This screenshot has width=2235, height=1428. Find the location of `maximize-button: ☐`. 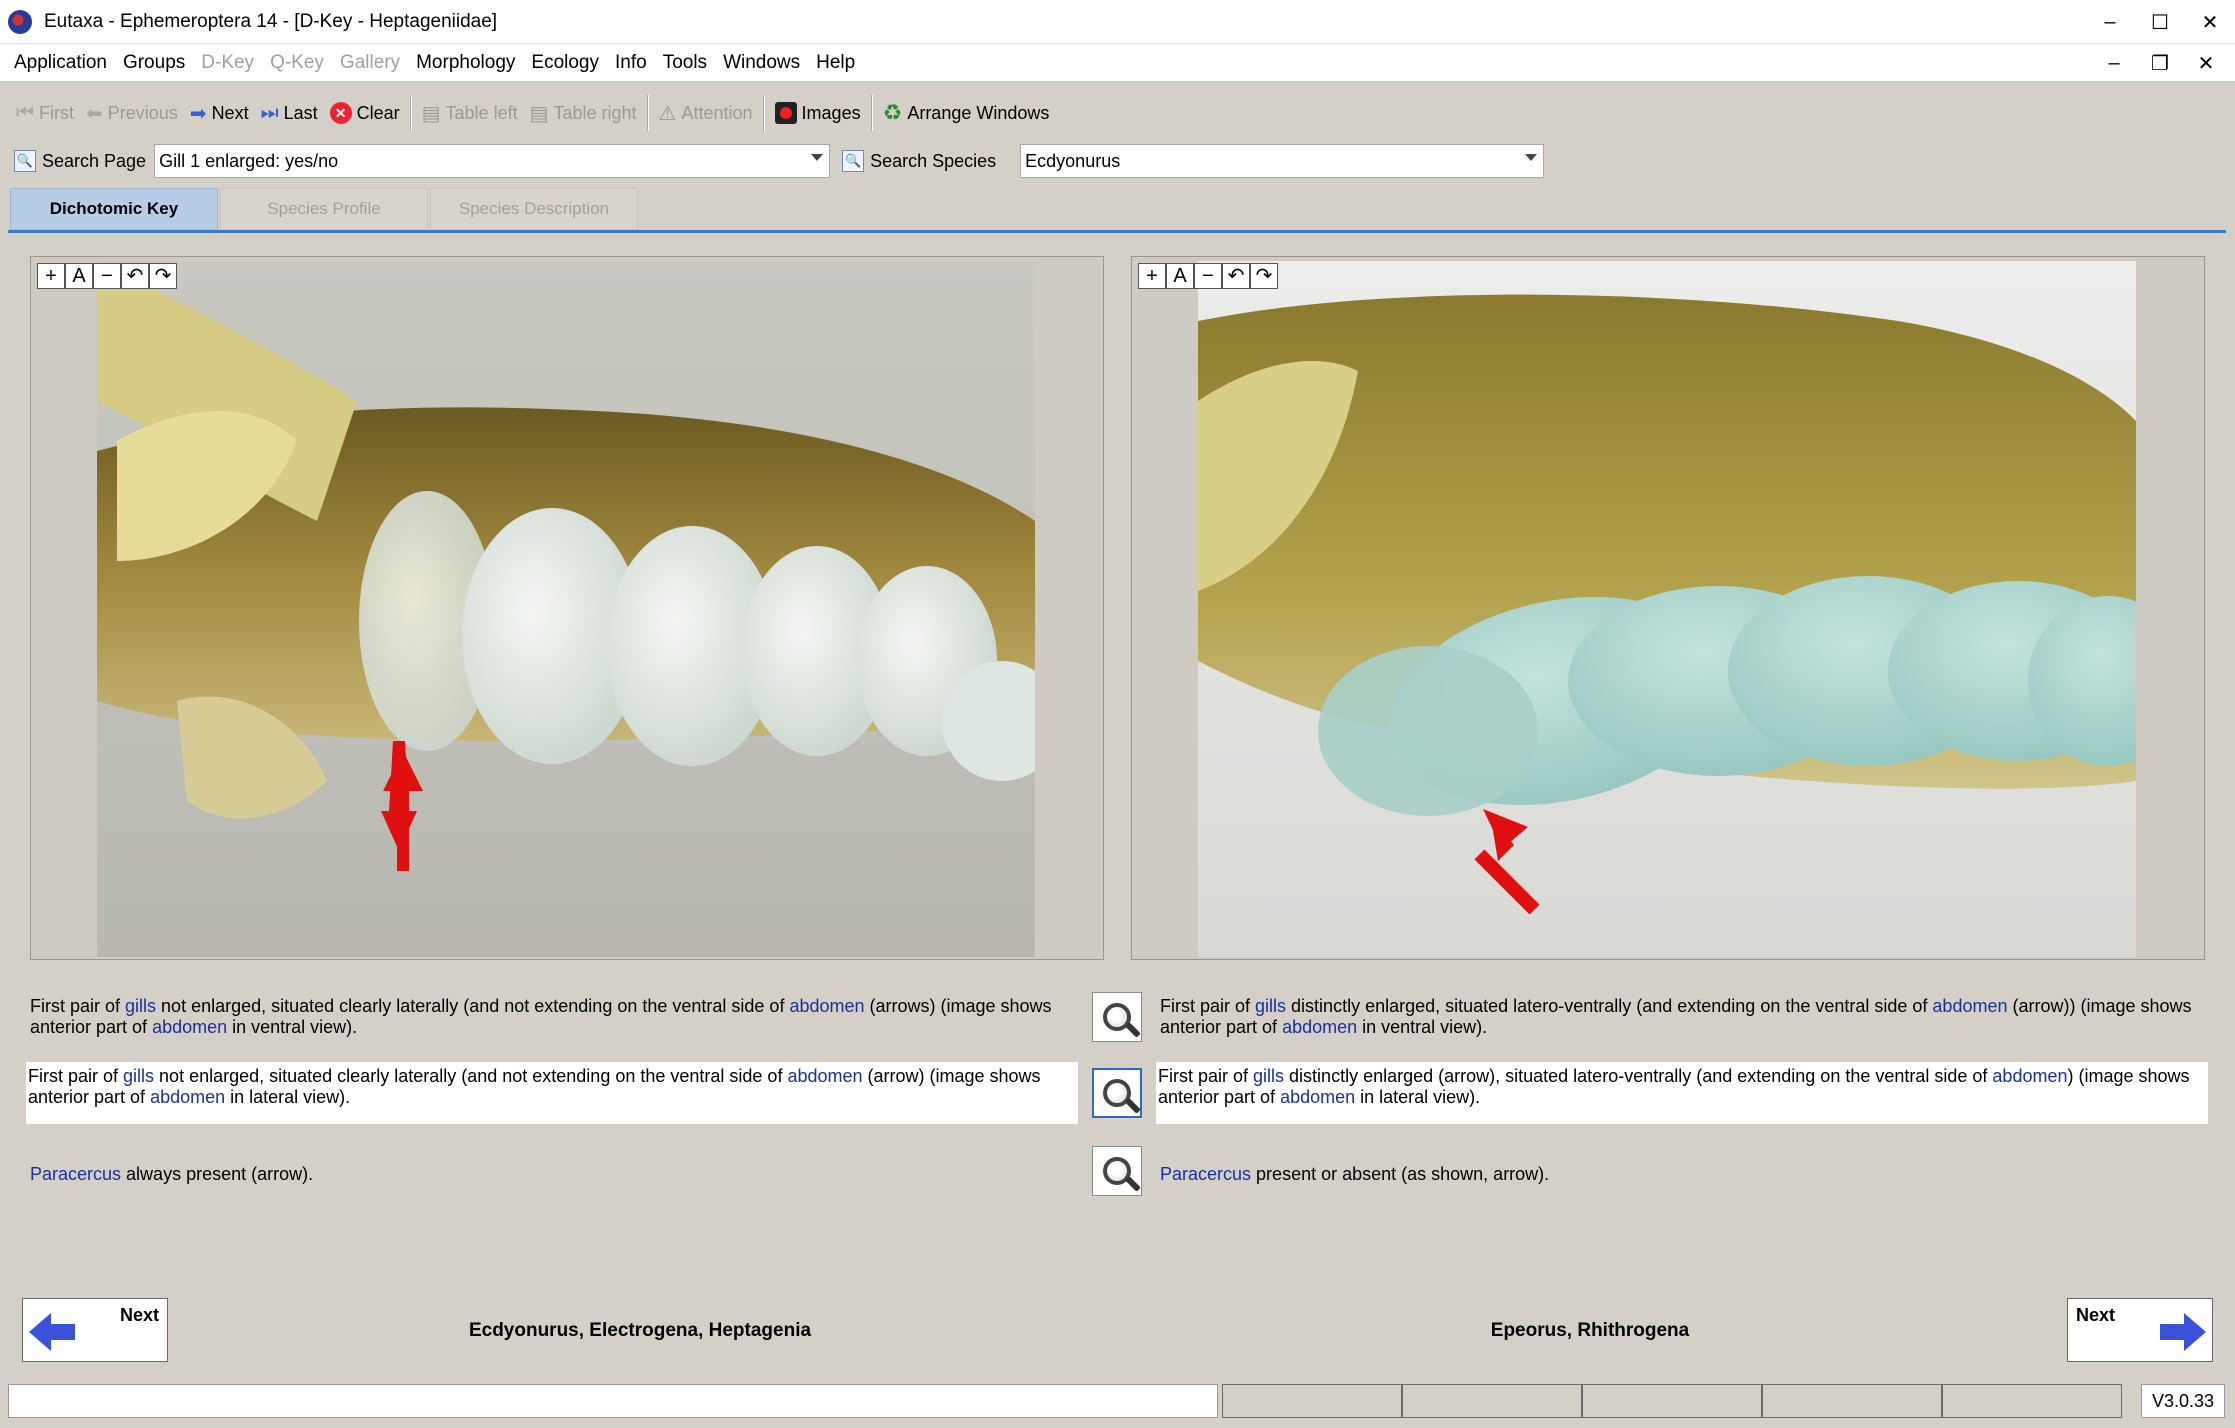

maximize-button: ☐ is located at coordinates (2160, 22).